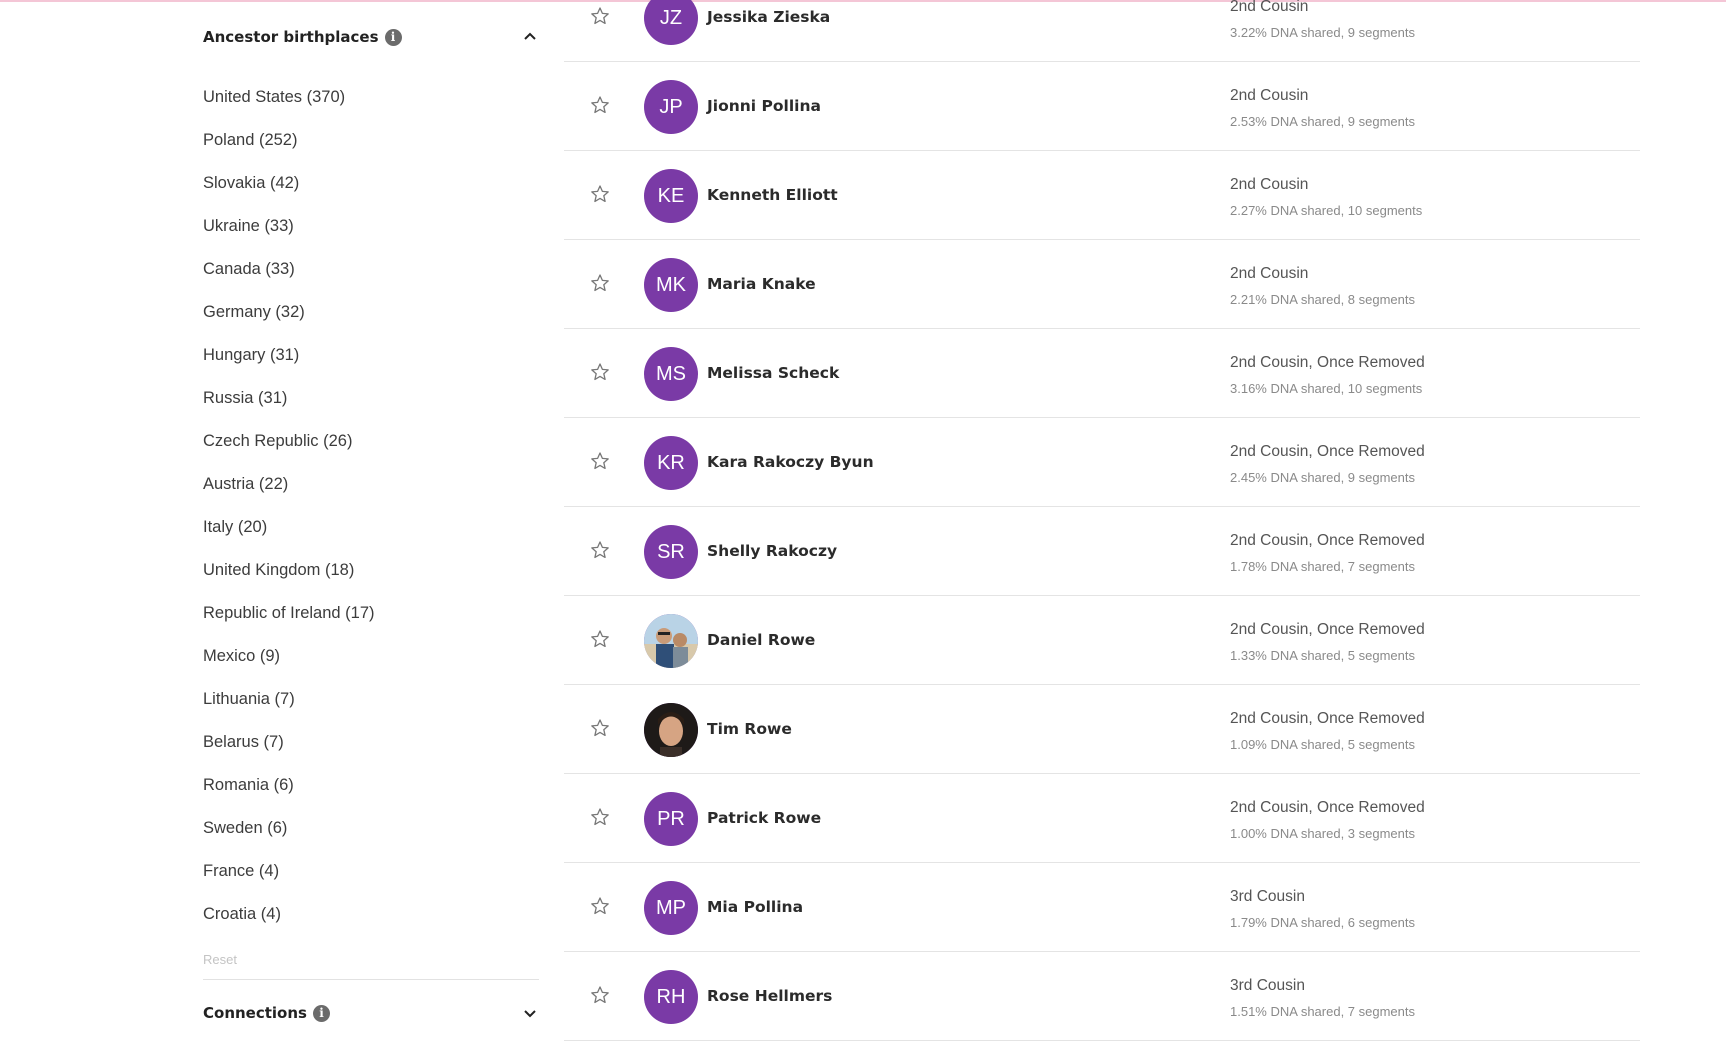 This screenshot has width=1726, height=1041. What do you see at coordinates (220, 959) in the screenshot?
I see `reset-link: Reset` at bounding box center [220, 959].